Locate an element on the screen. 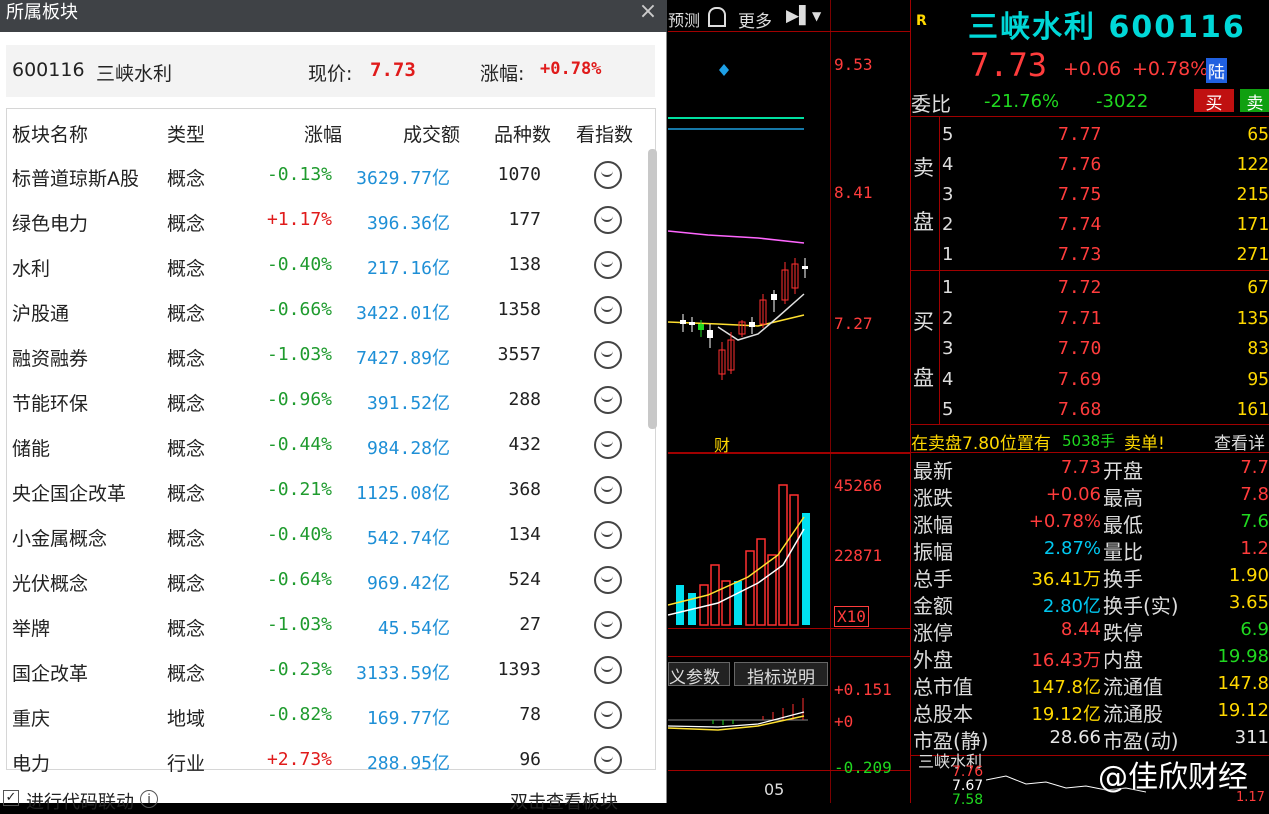 The height and width of the screenshot is (814, 1269). order-diff-value: -3022 is located at coordinates (1122, 101).